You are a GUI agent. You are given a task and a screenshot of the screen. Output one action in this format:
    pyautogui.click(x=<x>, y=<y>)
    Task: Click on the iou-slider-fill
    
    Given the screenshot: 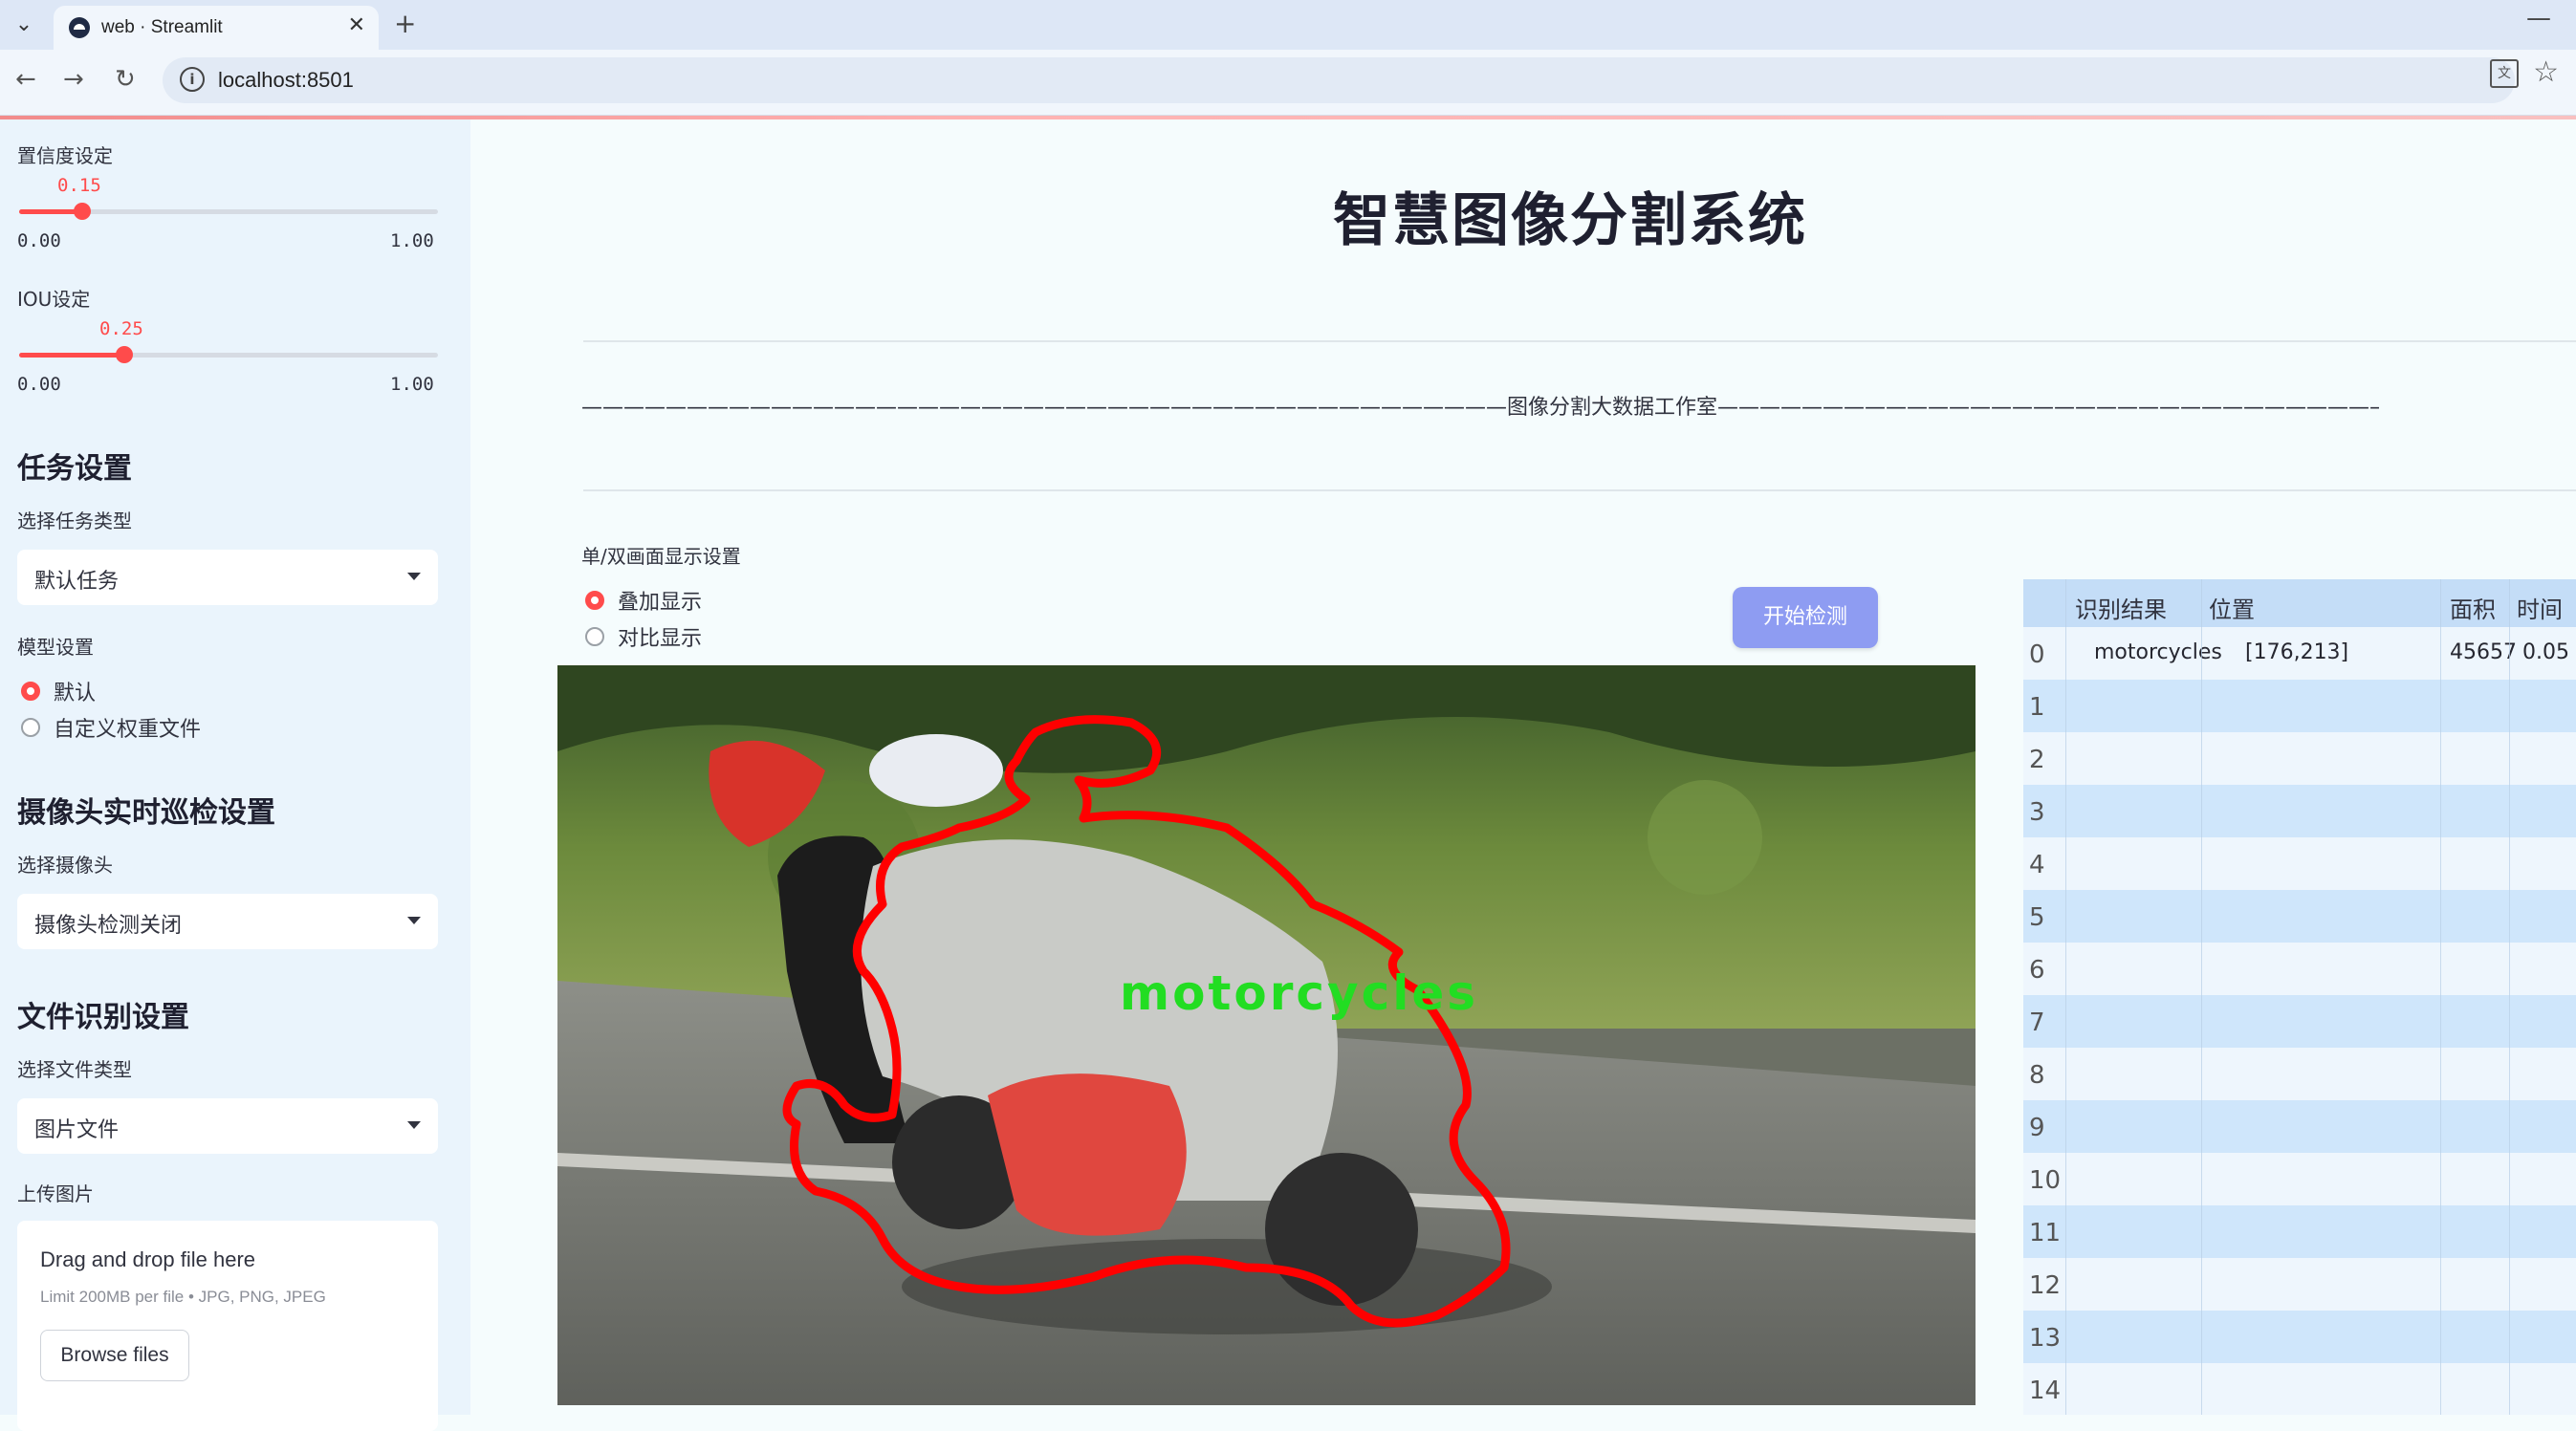 What is the action you would take?
    pyautogui.click(x=71, y=355)
    